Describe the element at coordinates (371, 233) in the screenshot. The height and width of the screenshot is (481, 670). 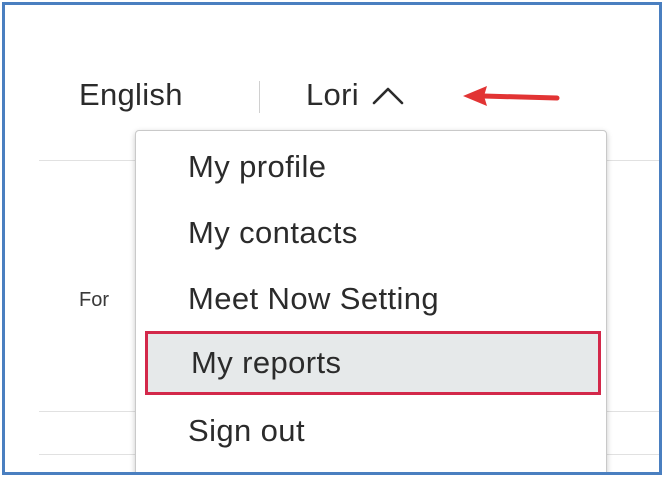
I see `menu-item-my-contacts: My contacts` at that location.